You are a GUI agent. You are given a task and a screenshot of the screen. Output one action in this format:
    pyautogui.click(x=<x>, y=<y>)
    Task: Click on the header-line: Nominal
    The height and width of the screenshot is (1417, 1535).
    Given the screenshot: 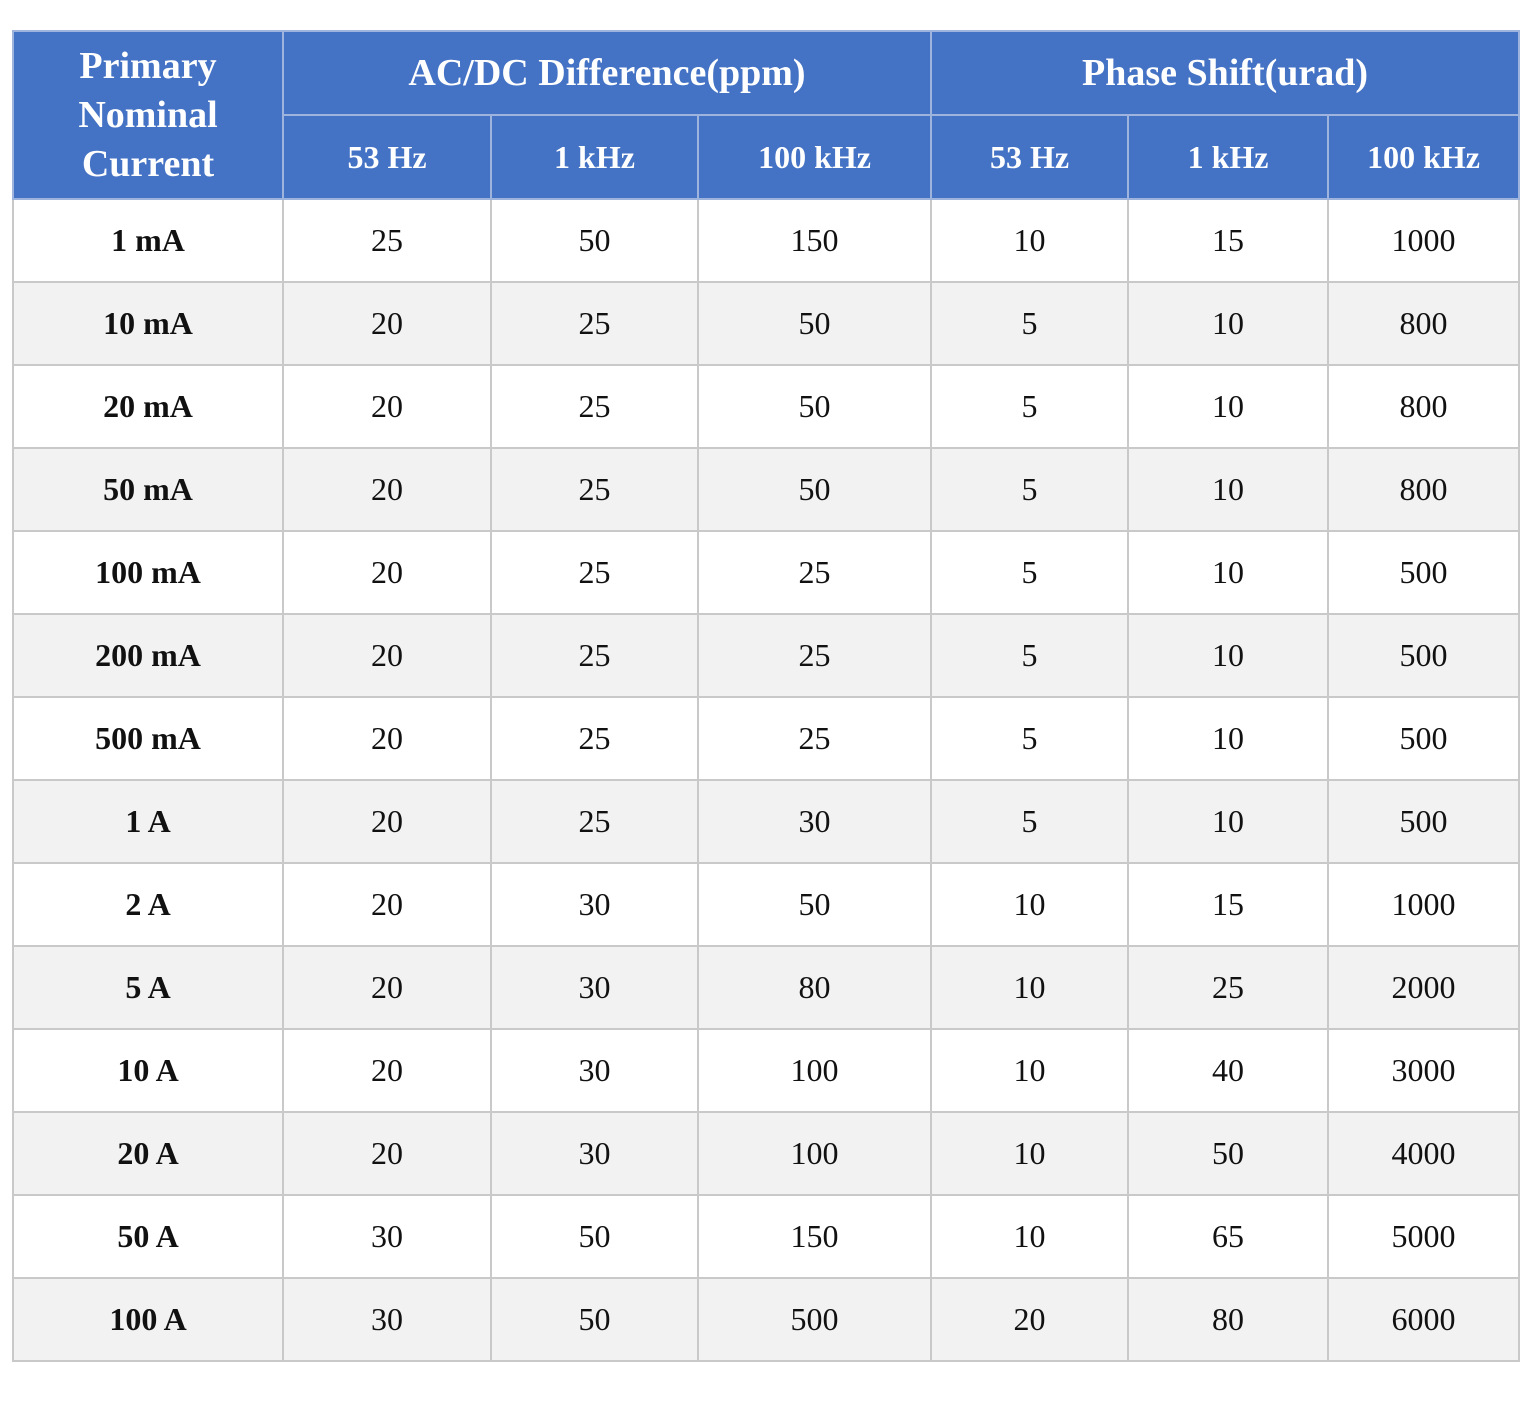 What is the action you would take?
    pyautogui.click(x=148, y=114)
    